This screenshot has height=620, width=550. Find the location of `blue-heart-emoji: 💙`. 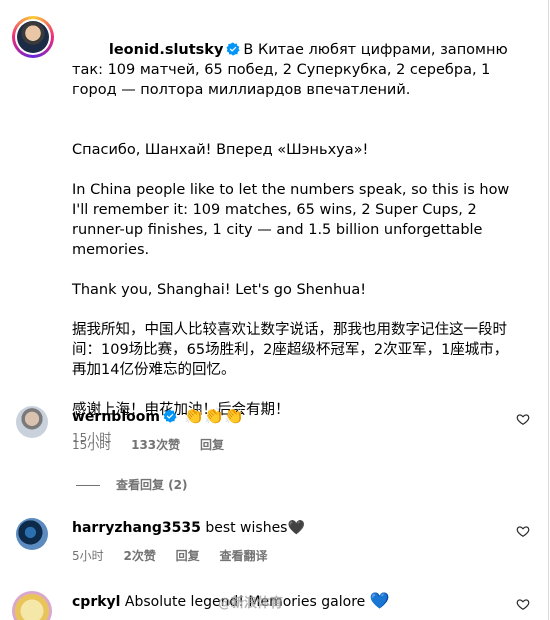

blue-heart-emoji: 💙 is located at coordinates (379, 600).